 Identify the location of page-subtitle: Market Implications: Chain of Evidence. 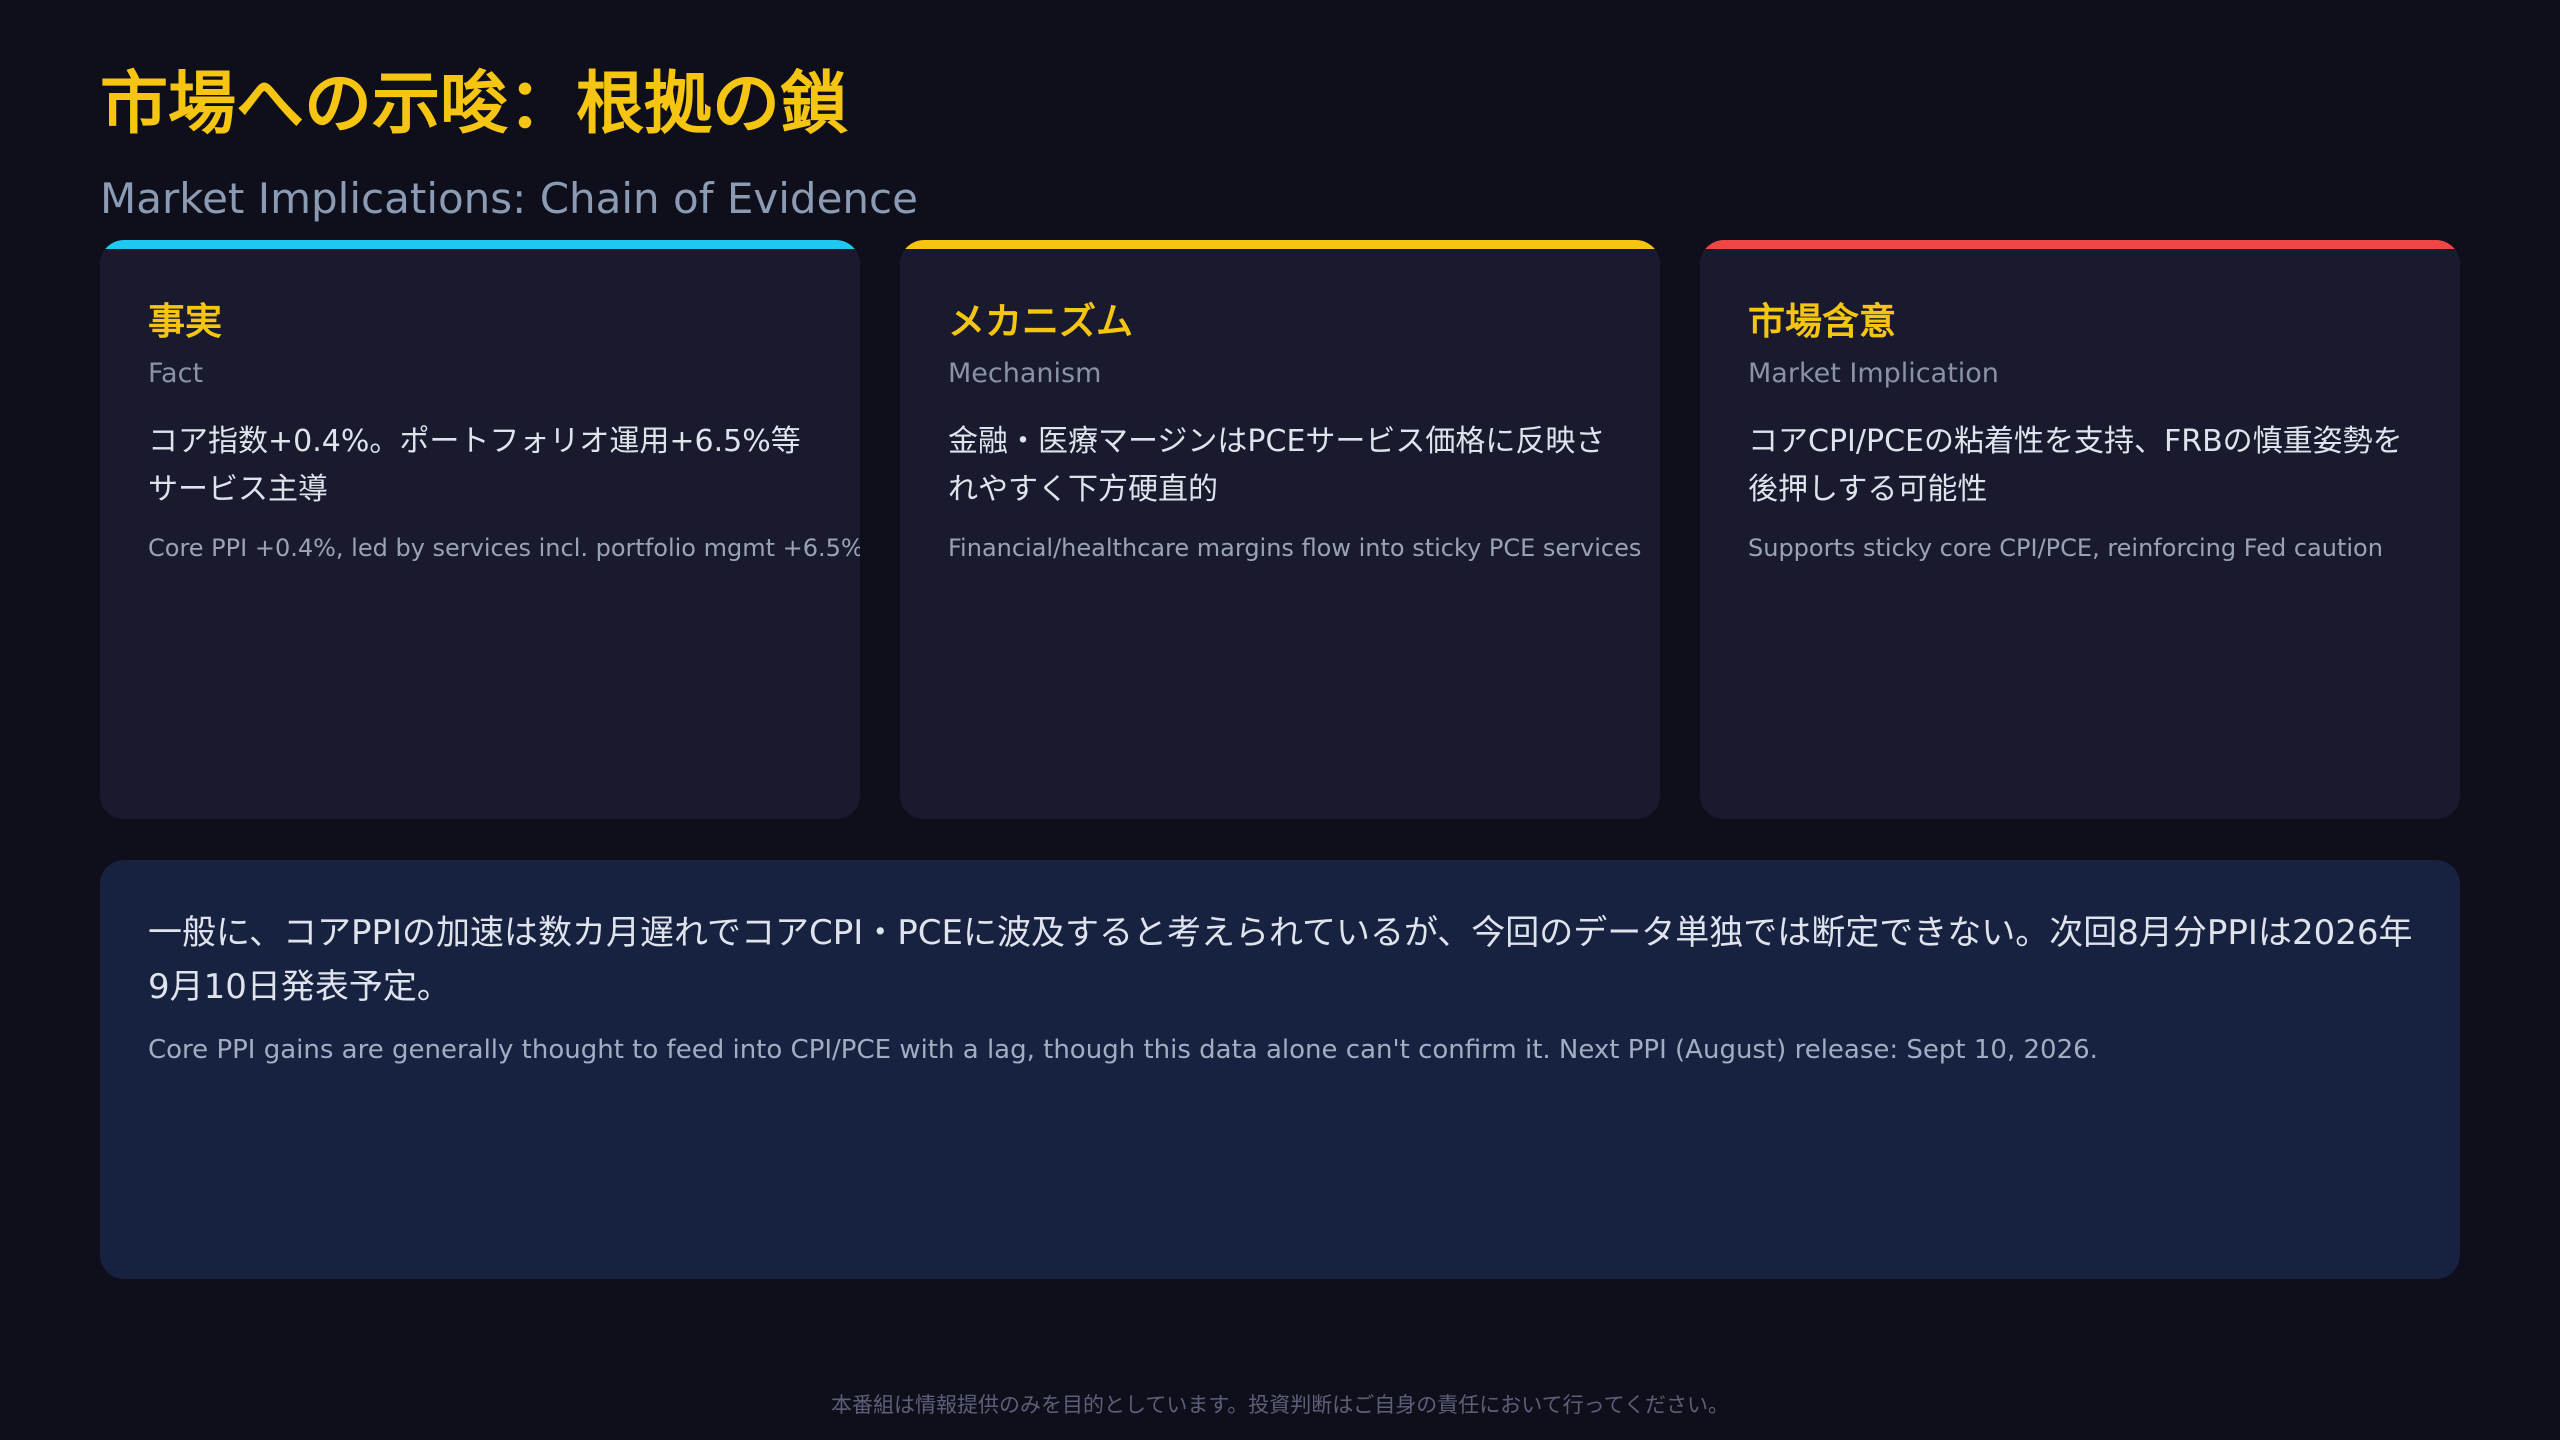
(509, 198).